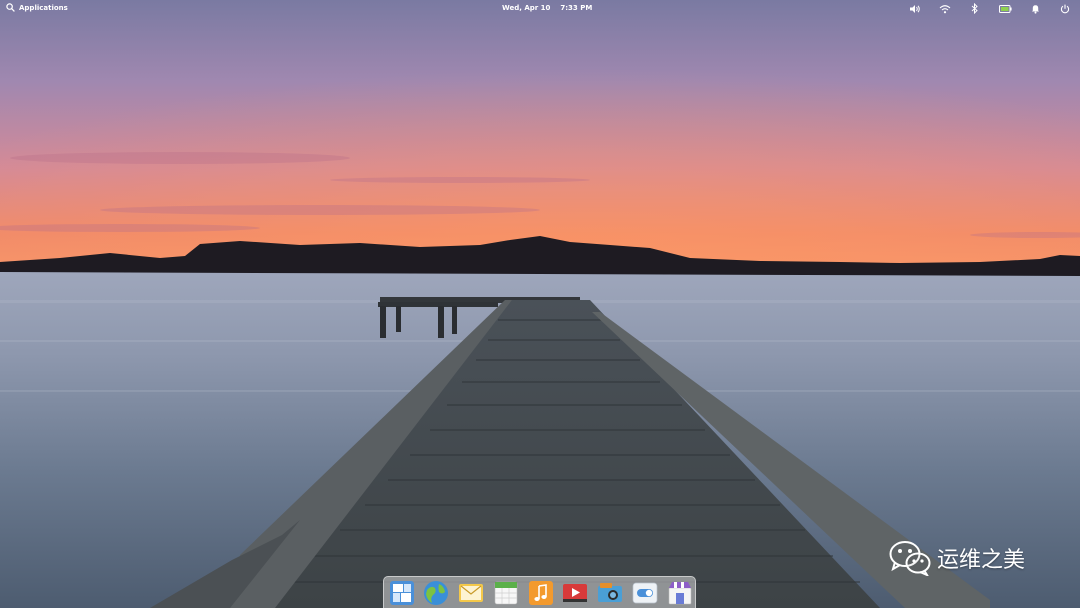 Image resolution: width=1080 pixels, height=608 pixels. I want to click on date-time: Wed, Apr 10 7:33 PM, so click(547, 8).